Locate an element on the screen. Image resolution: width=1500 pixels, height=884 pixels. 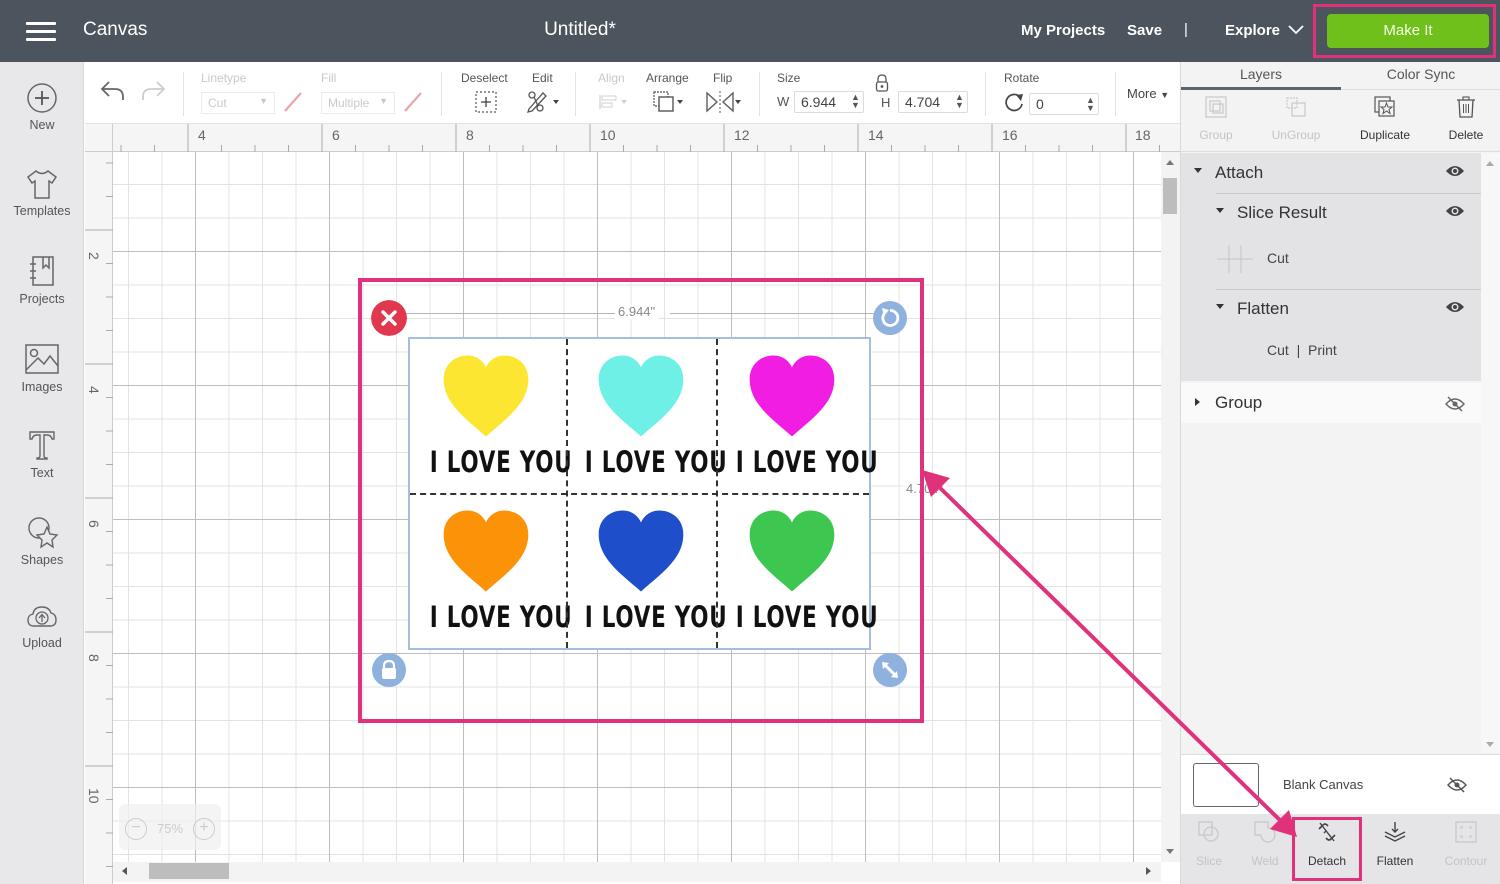
fill-label: Fill is located at coordinates (329, 78).